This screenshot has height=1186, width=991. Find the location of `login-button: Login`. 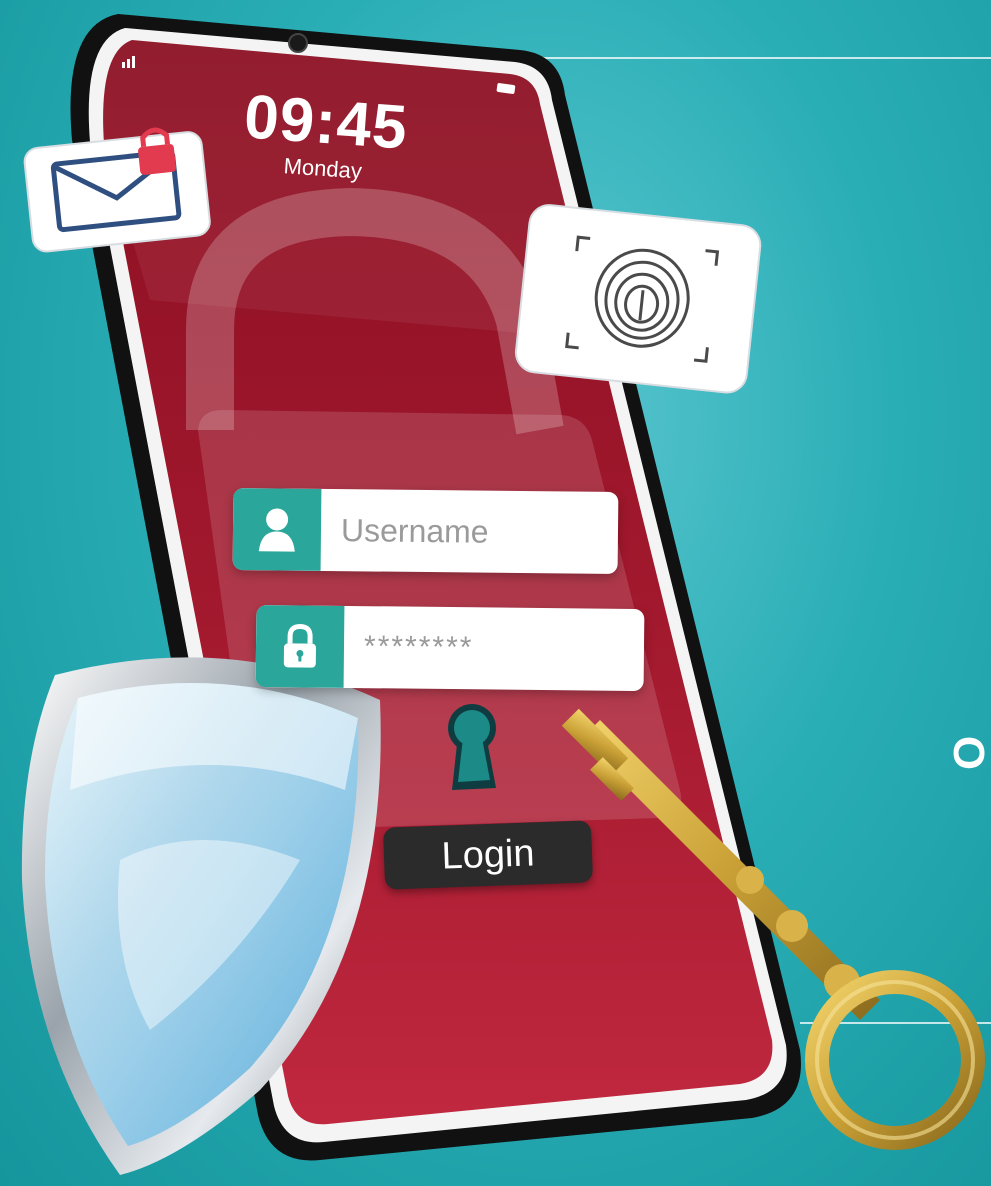

login-button: Login is located at coordinates (488, 855).